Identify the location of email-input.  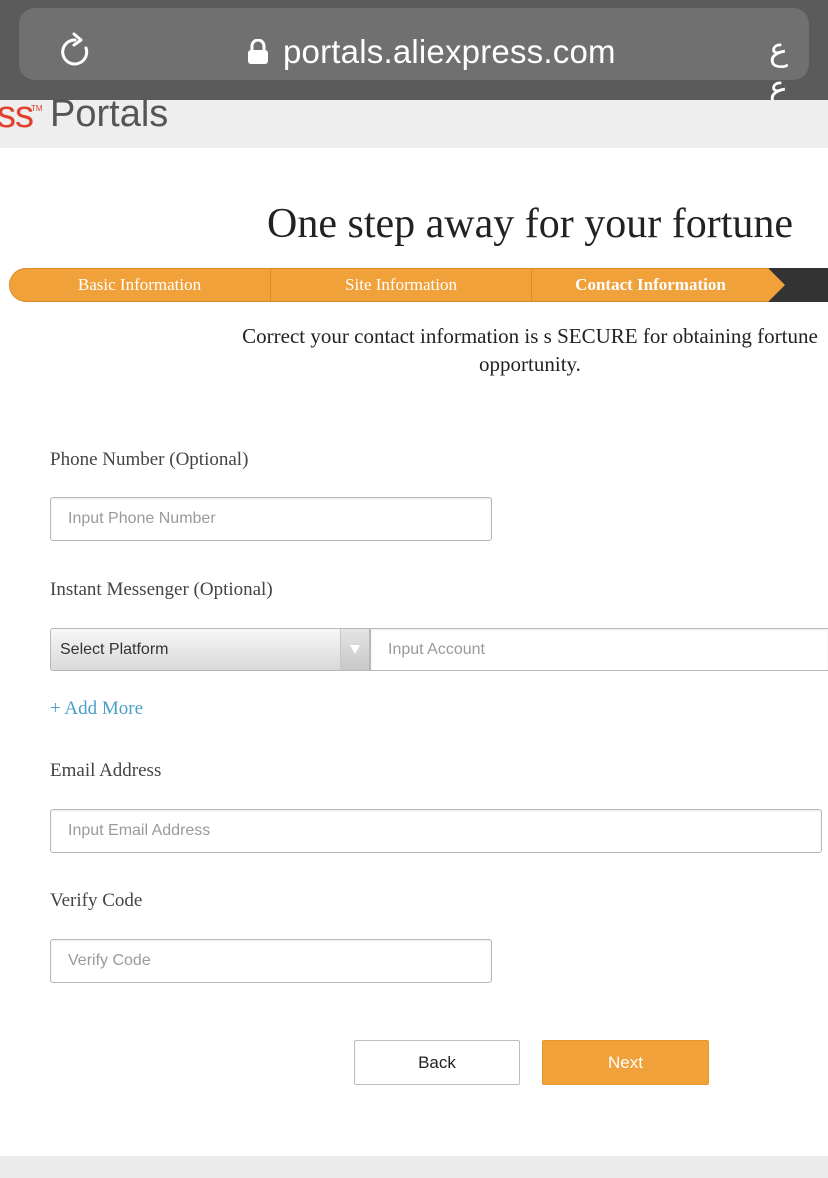
(436, 831).